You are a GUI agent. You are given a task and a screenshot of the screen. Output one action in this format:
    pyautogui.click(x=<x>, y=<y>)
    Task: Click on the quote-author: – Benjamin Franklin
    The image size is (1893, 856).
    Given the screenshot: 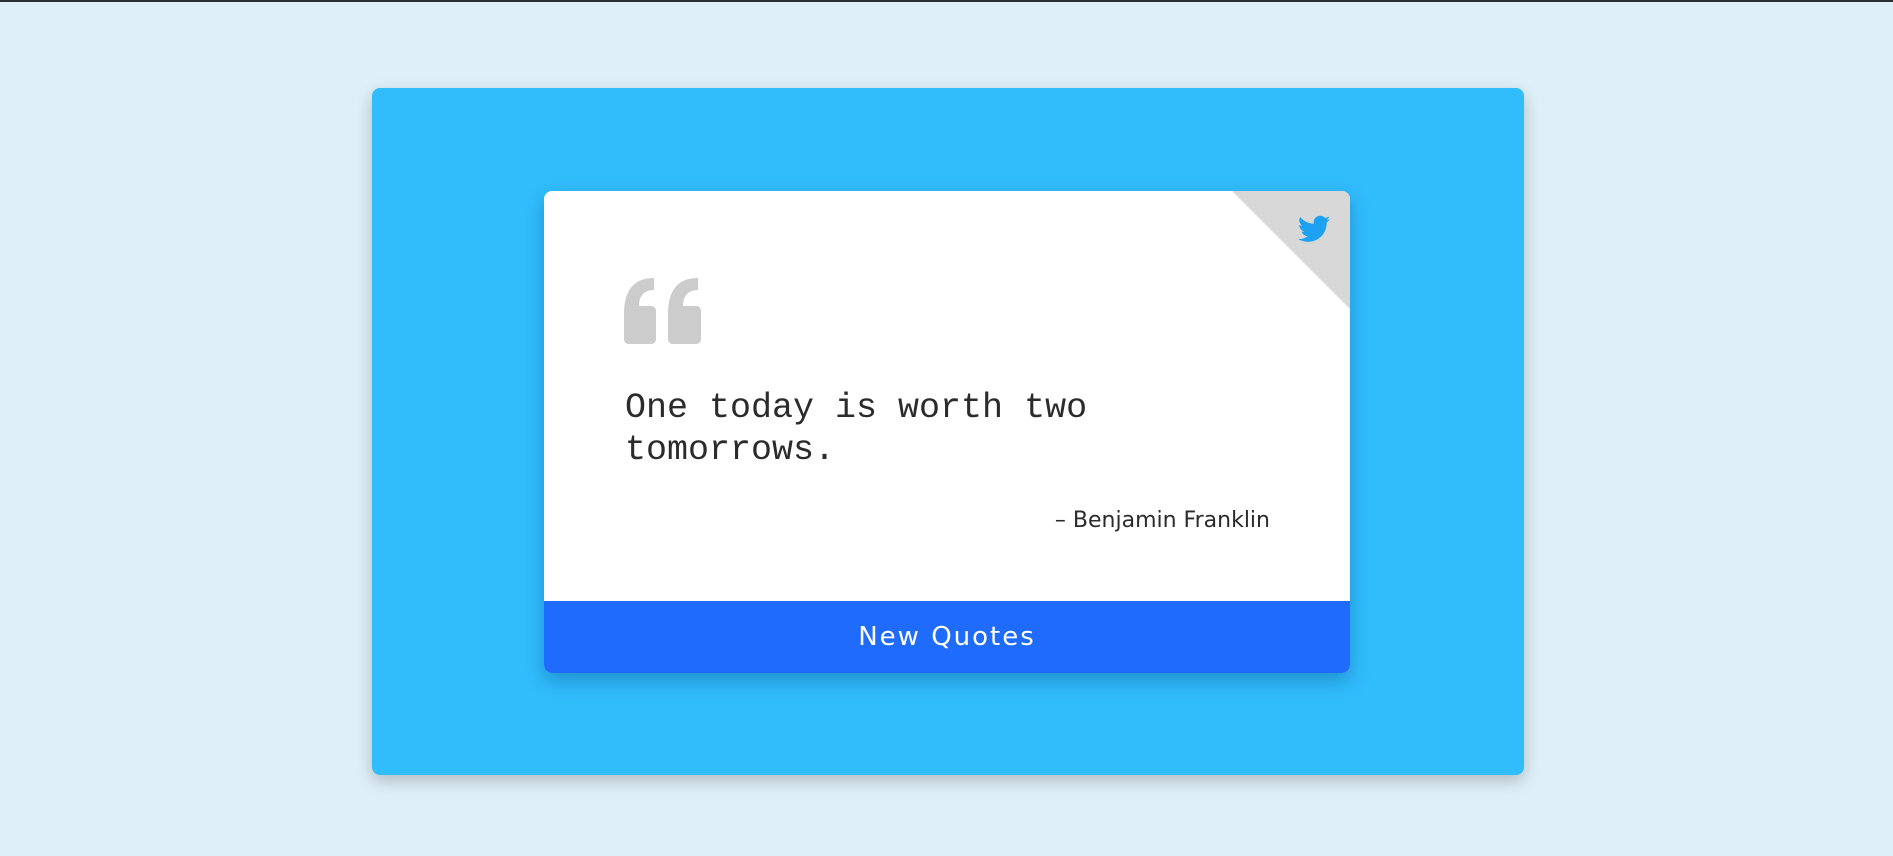 What is the action you would take?
    pyautogui.click(x=1162, y=520)
    